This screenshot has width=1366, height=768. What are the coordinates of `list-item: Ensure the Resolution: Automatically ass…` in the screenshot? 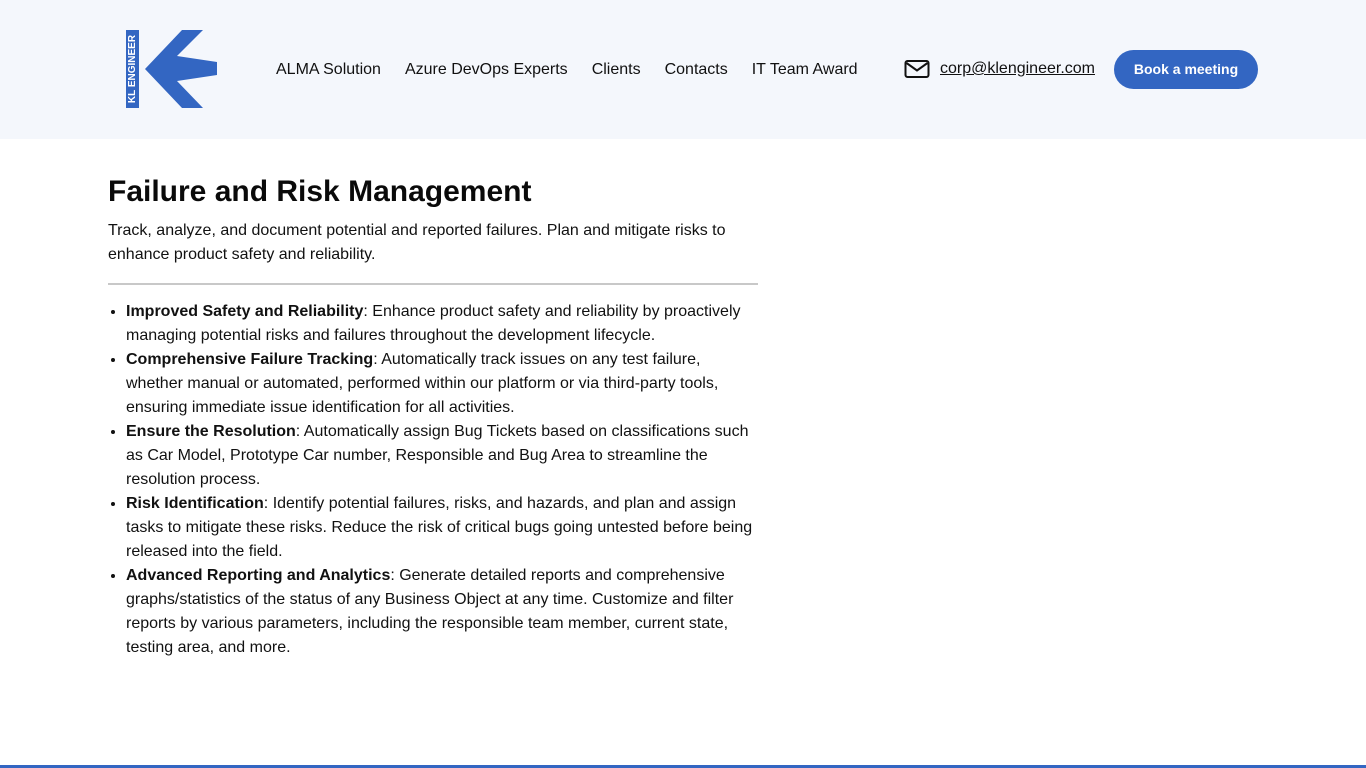 It's located at (442, 456).